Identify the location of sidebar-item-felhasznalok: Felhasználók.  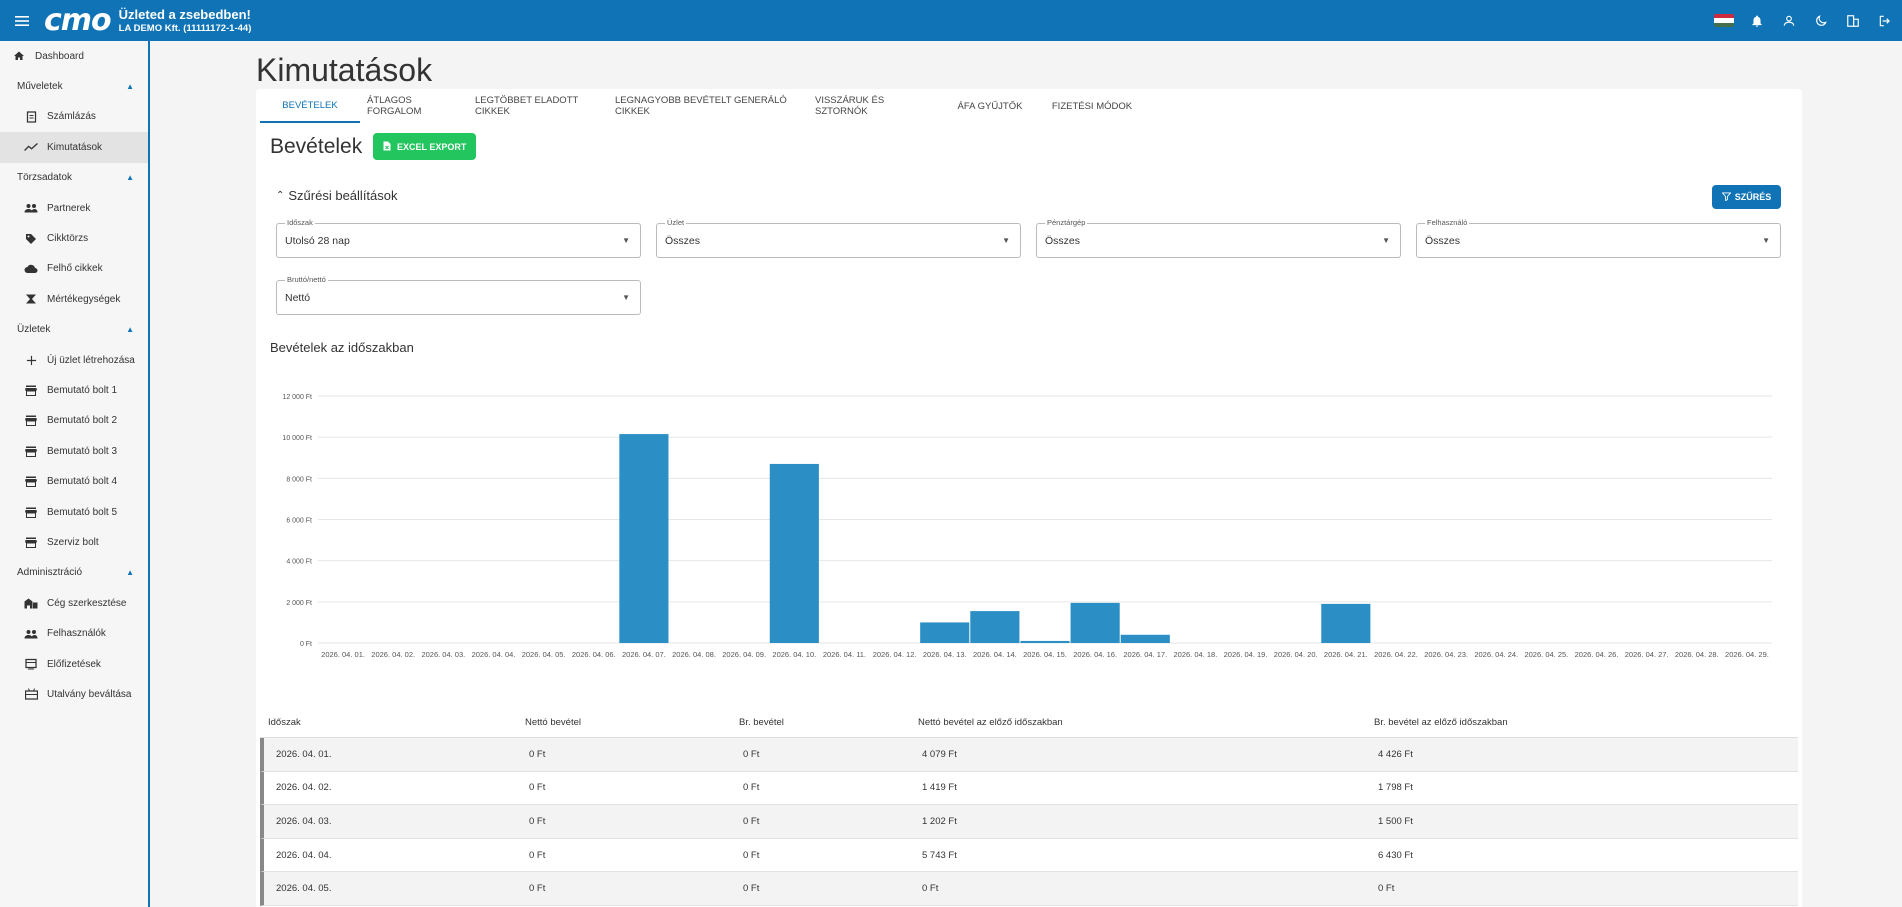
(74, 633).